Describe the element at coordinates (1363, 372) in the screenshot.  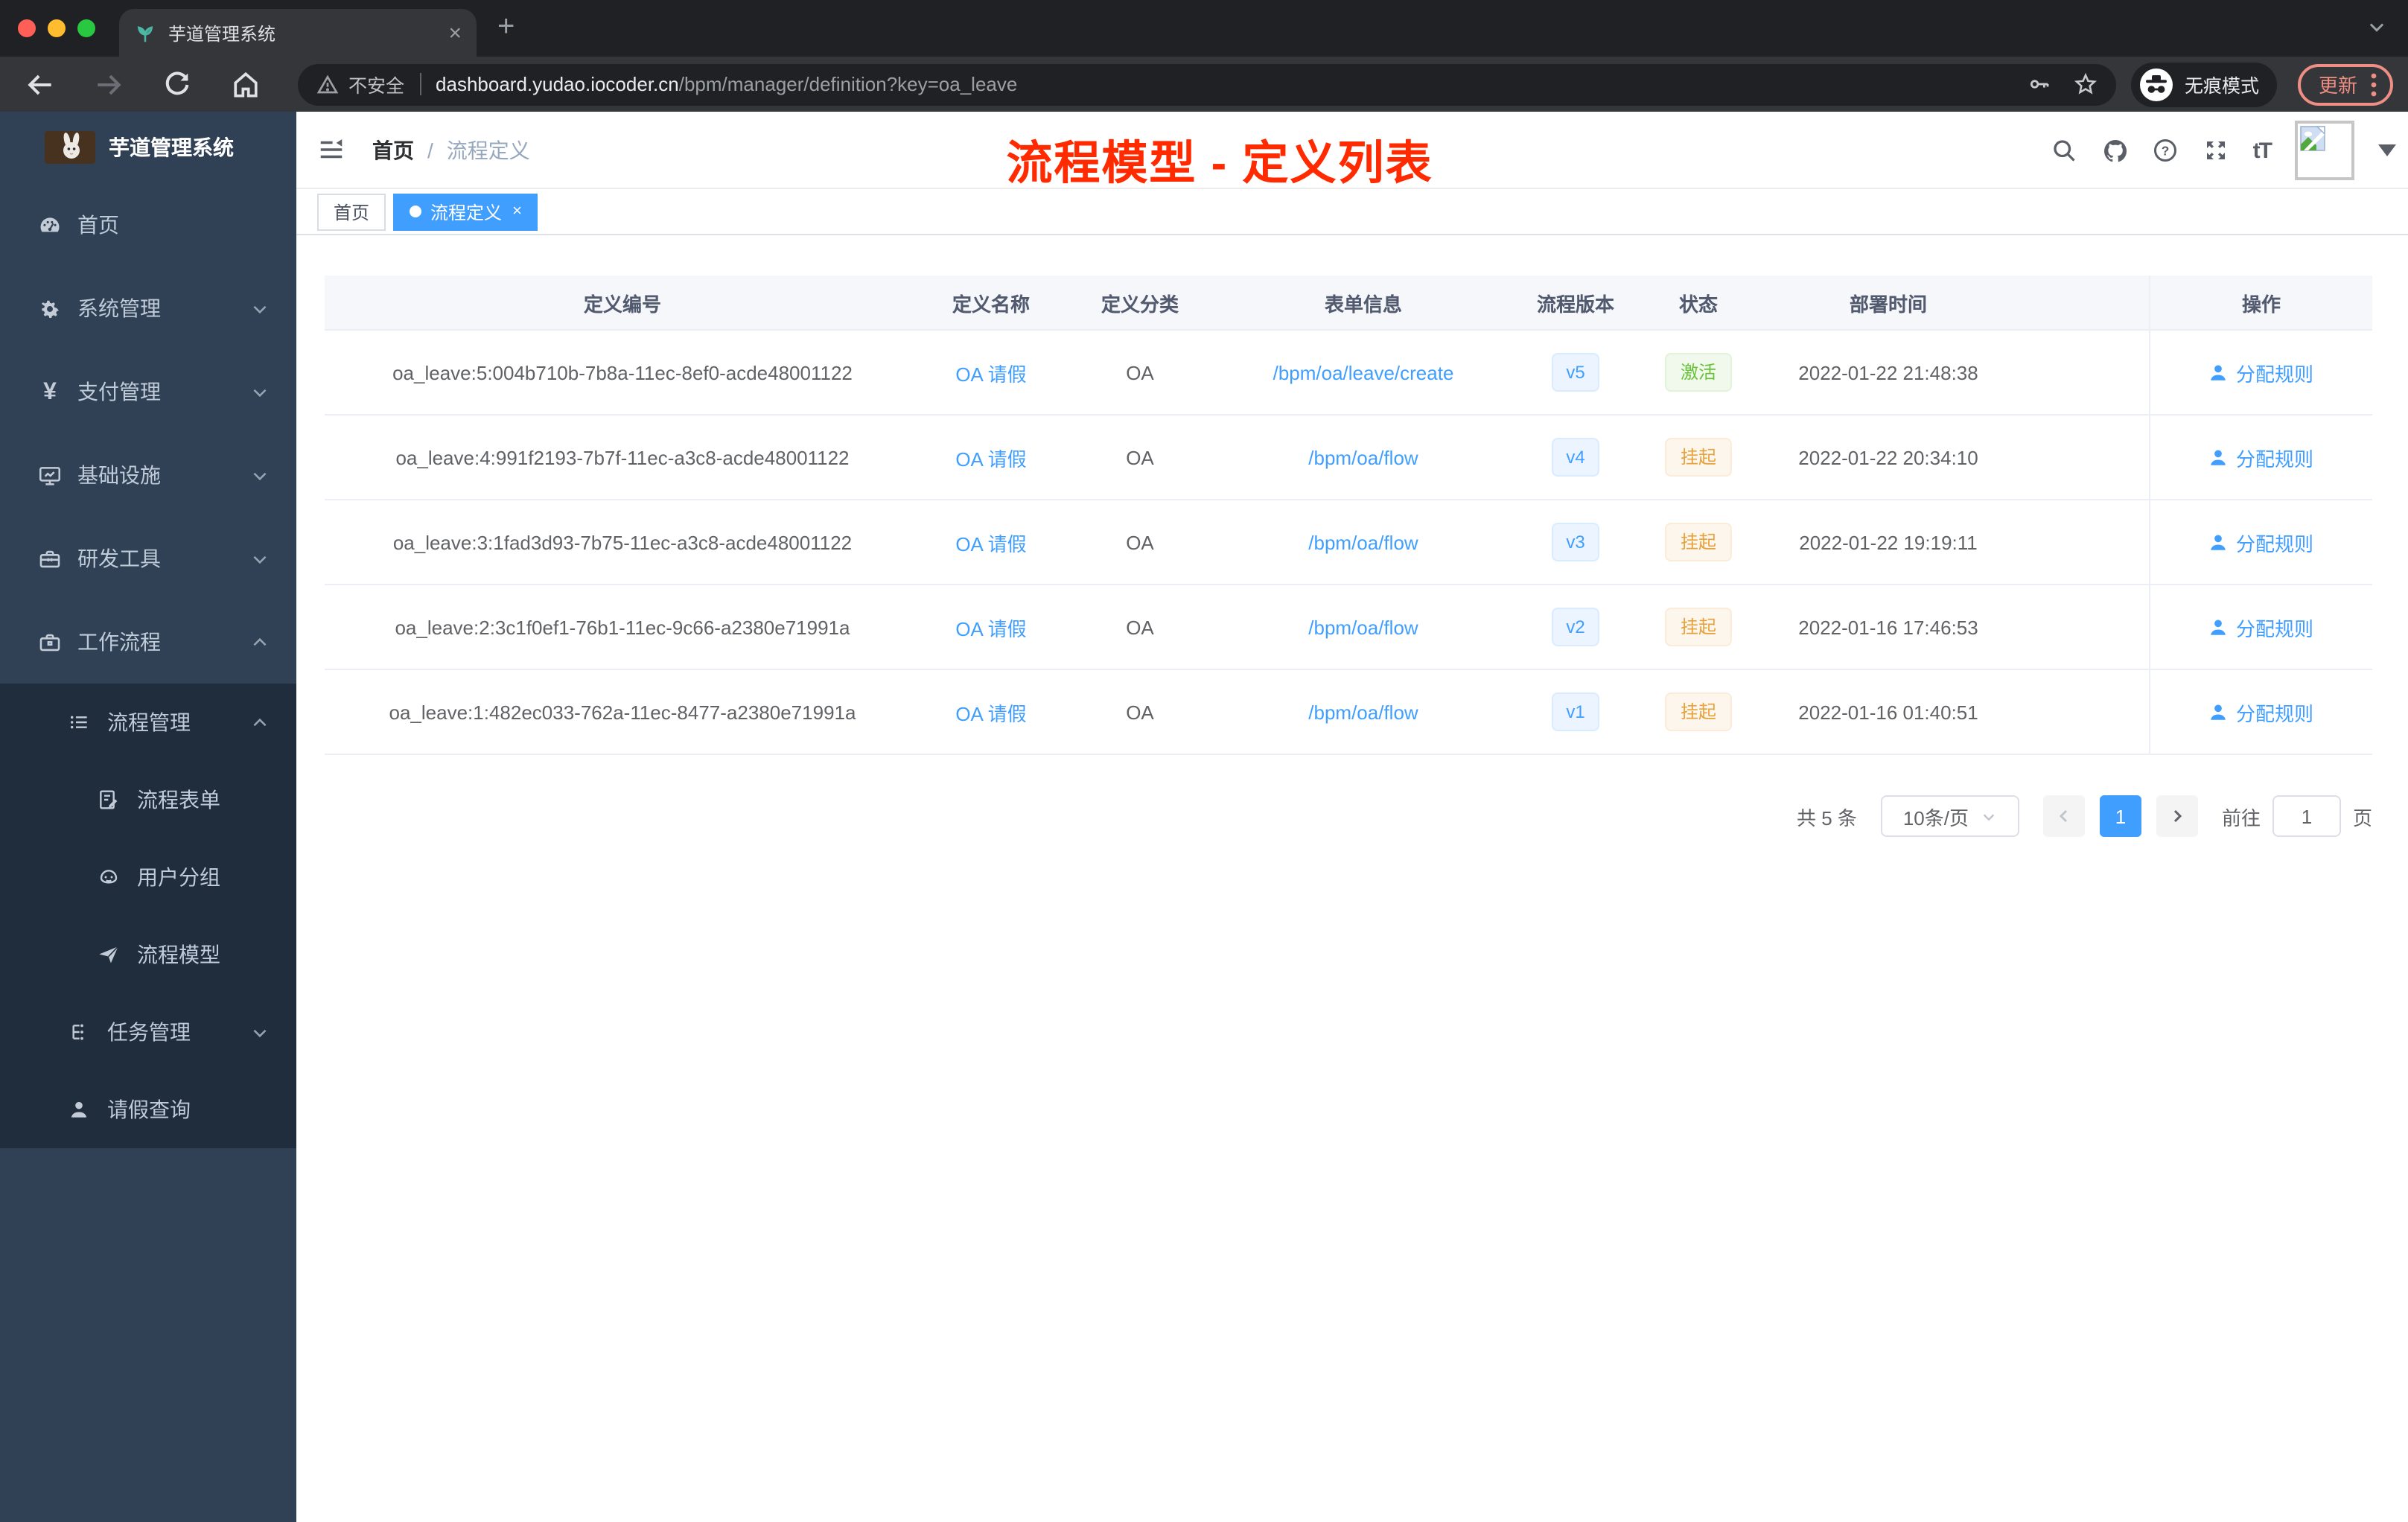
I see `form-link: /bpm/oa/leave/create` at that location.